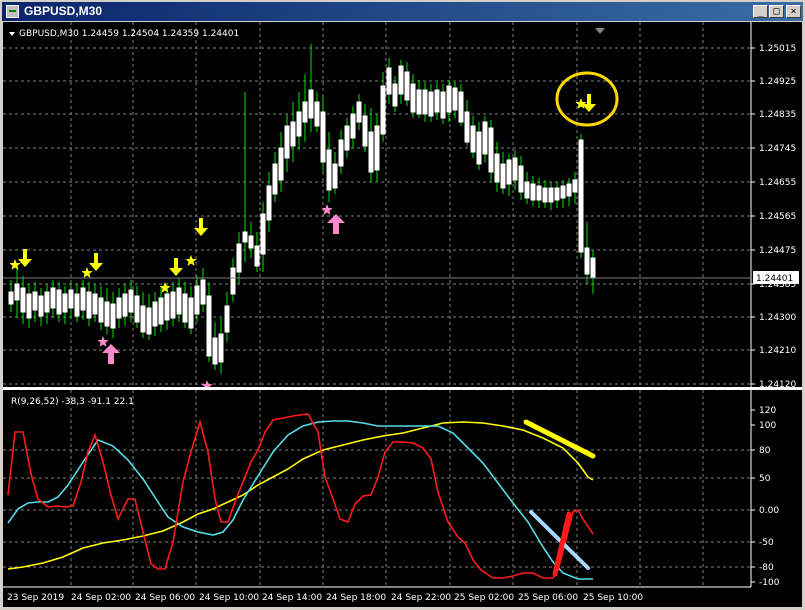  Describe the element at coordinates (292, 598) in the screenshot. I see `time-axis-label: 24 Sep 14:00` at that location.